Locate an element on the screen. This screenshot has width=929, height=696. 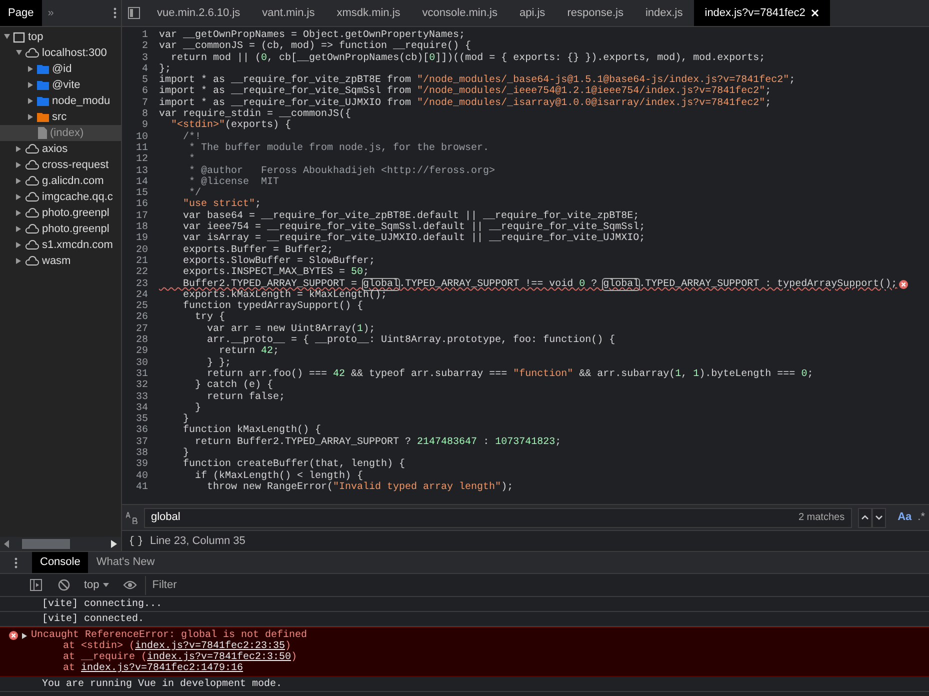
scrollbar-thumb is located at coordinates (46, 544).